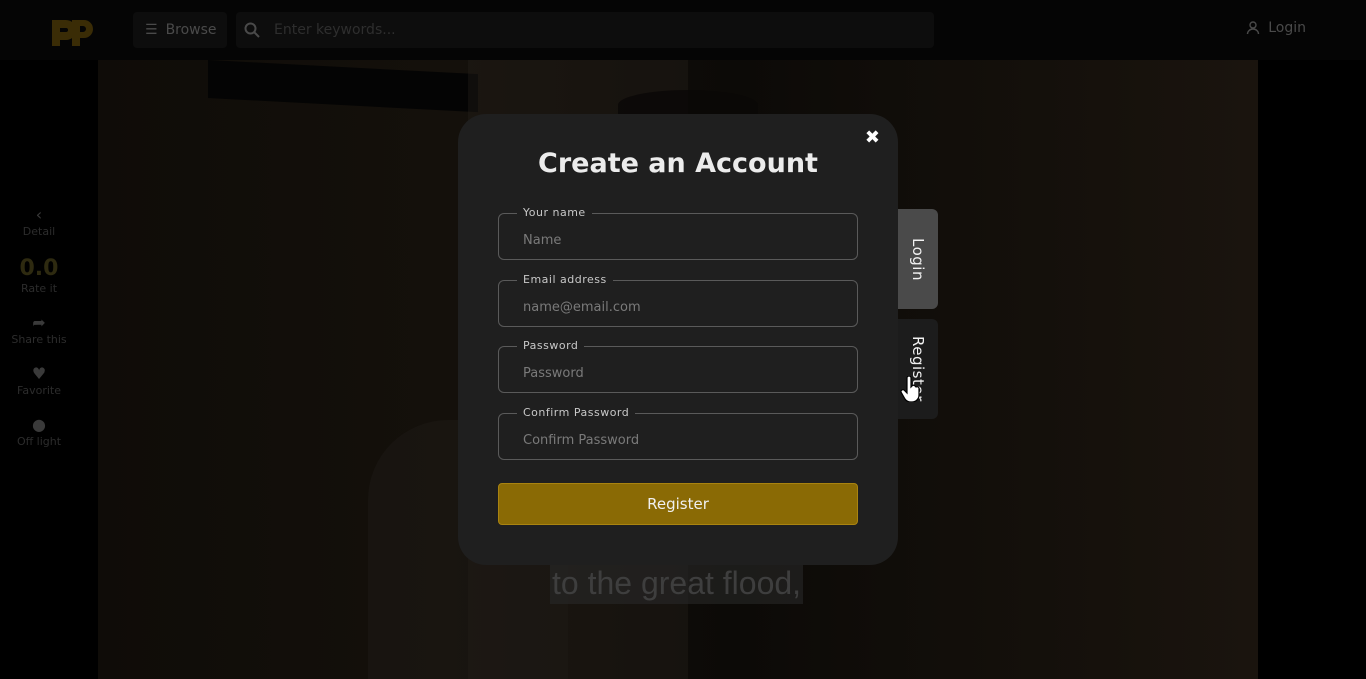  Describe the element at coordinates (872, 138) in the screenshot. I see `close-icon: ✖` at that location.